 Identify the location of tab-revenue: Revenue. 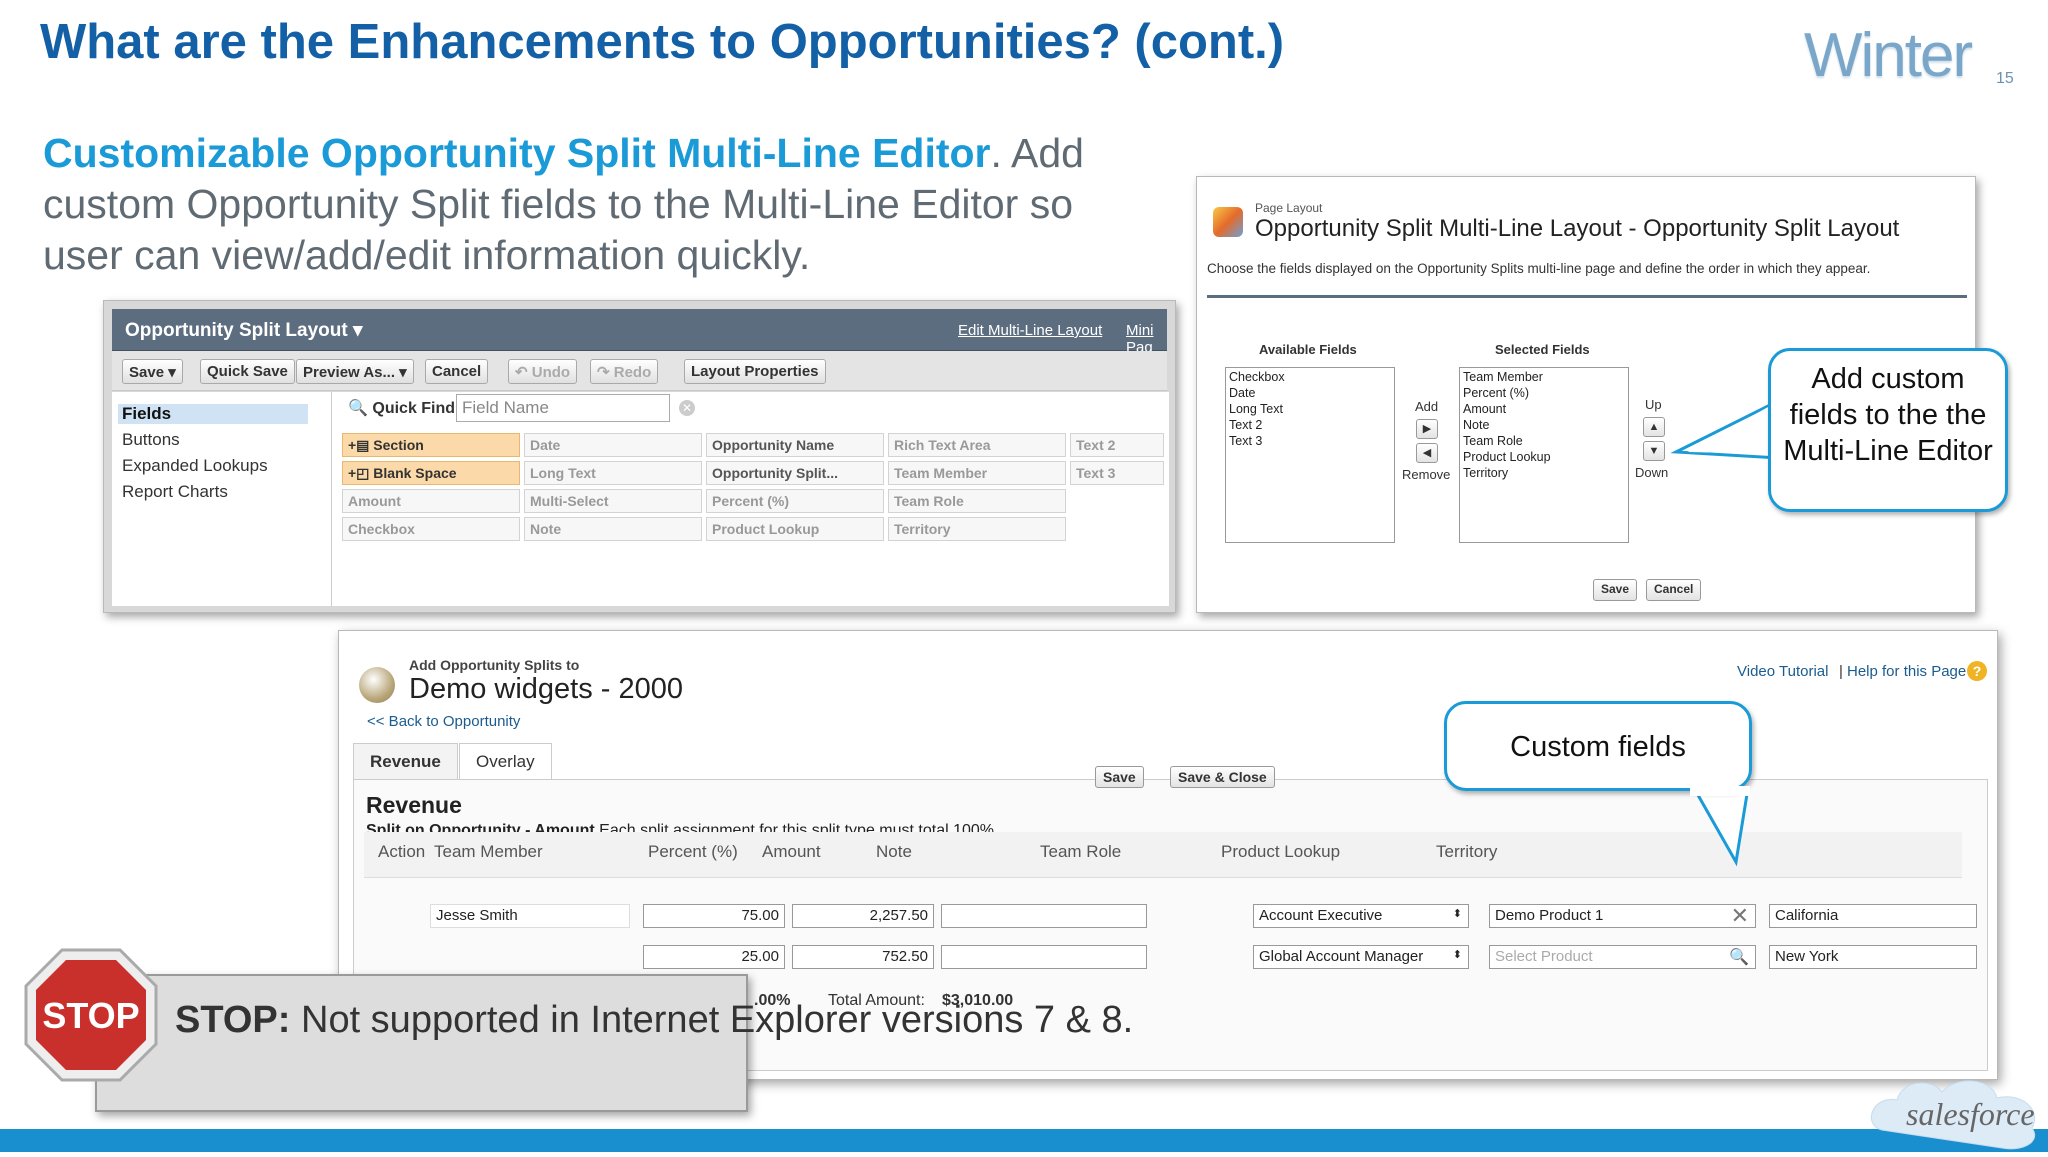
(405, 761).